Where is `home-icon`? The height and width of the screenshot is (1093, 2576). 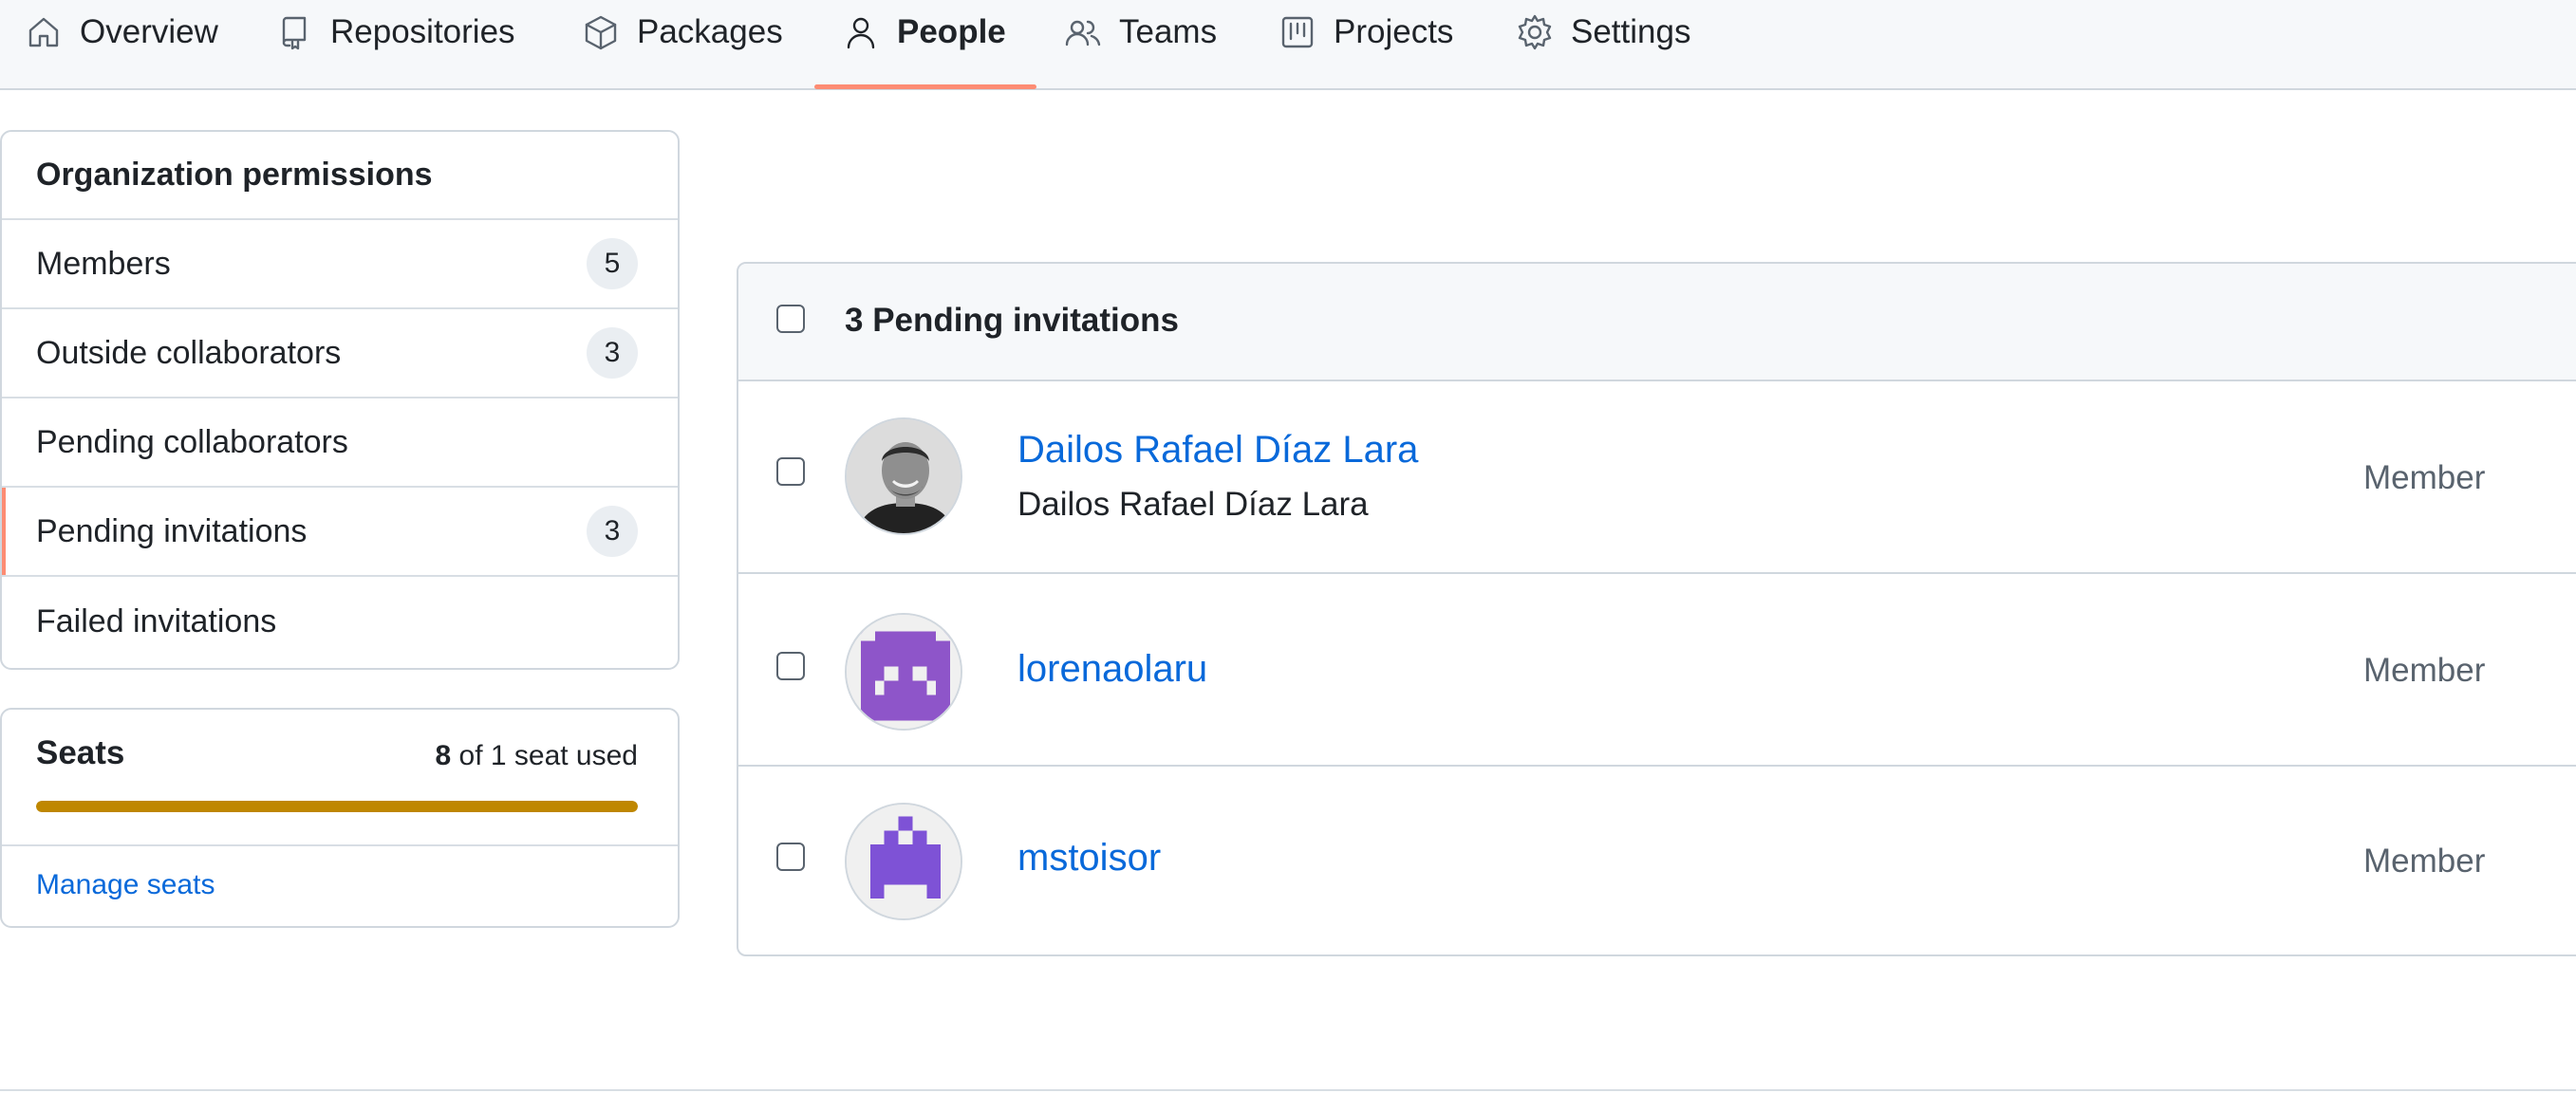 home-icon is located at coordinates (44, 32).